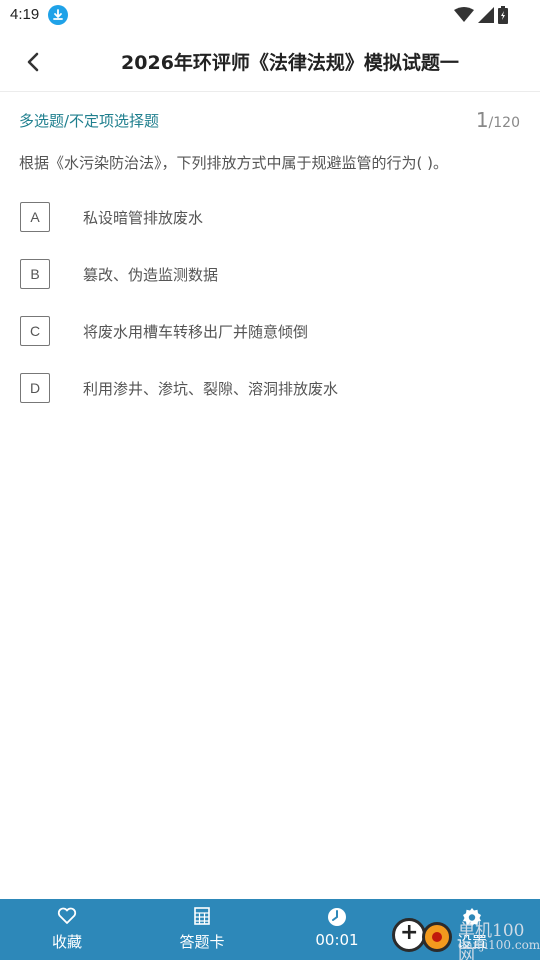 The width and height of the screenshot is (540, 960). I want to click on option-text: 利用渗井、渗坑、裂隙、溶洞排放废水, so click(211, 389).